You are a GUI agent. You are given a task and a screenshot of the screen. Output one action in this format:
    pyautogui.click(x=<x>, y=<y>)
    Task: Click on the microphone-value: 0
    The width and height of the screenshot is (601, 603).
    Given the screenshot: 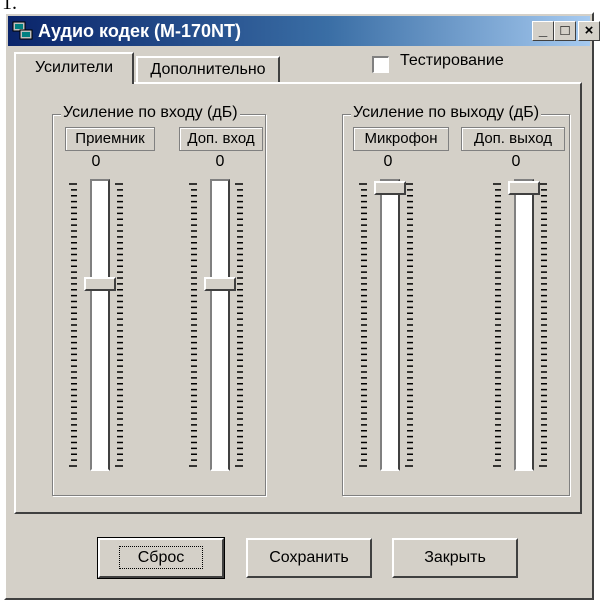 What is the action you would take?
    pyautogui.click(x=388, y=161)
    